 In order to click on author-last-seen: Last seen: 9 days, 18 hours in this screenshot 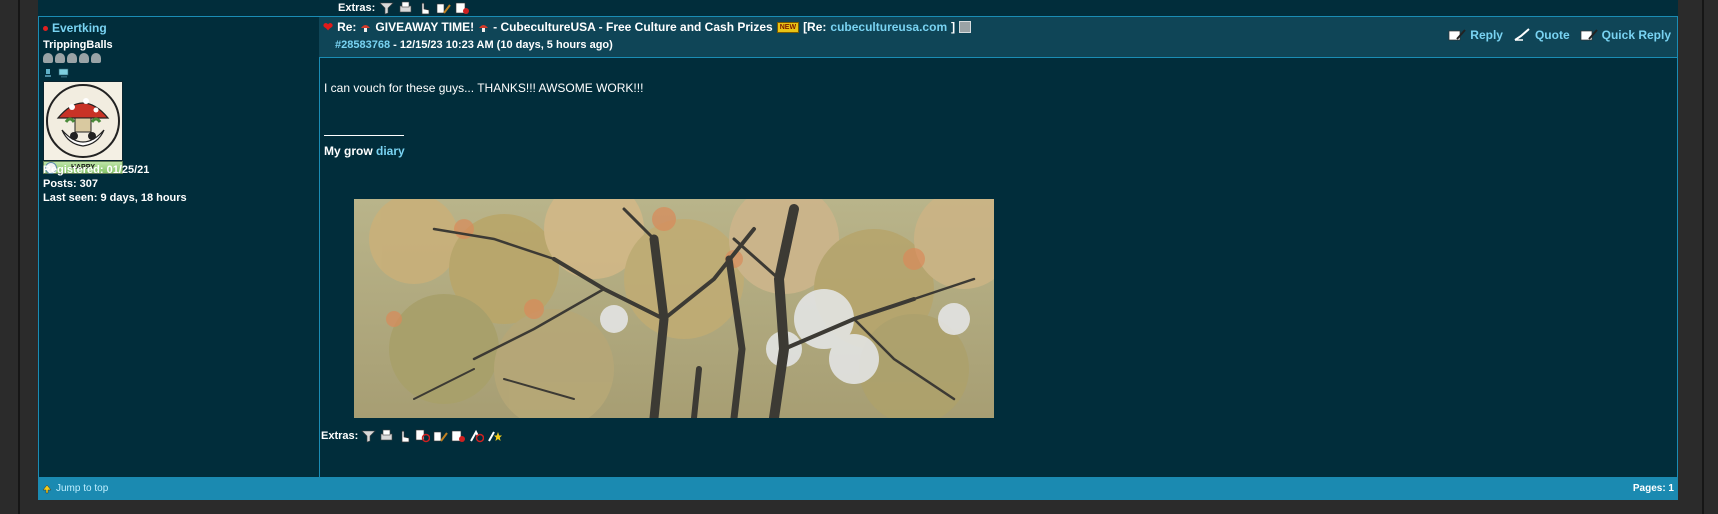, I will do `click(115, 198)`.